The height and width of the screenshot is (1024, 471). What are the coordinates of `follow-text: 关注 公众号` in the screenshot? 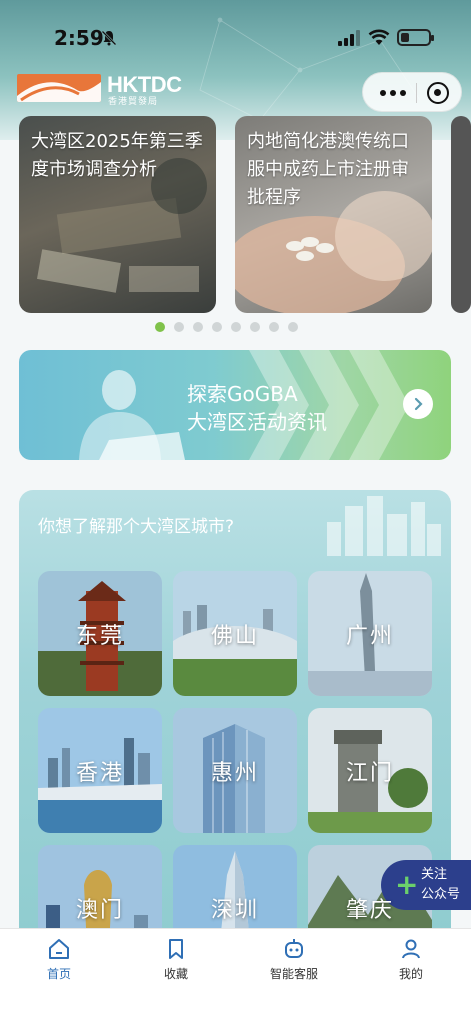 It's located at (440, 885).